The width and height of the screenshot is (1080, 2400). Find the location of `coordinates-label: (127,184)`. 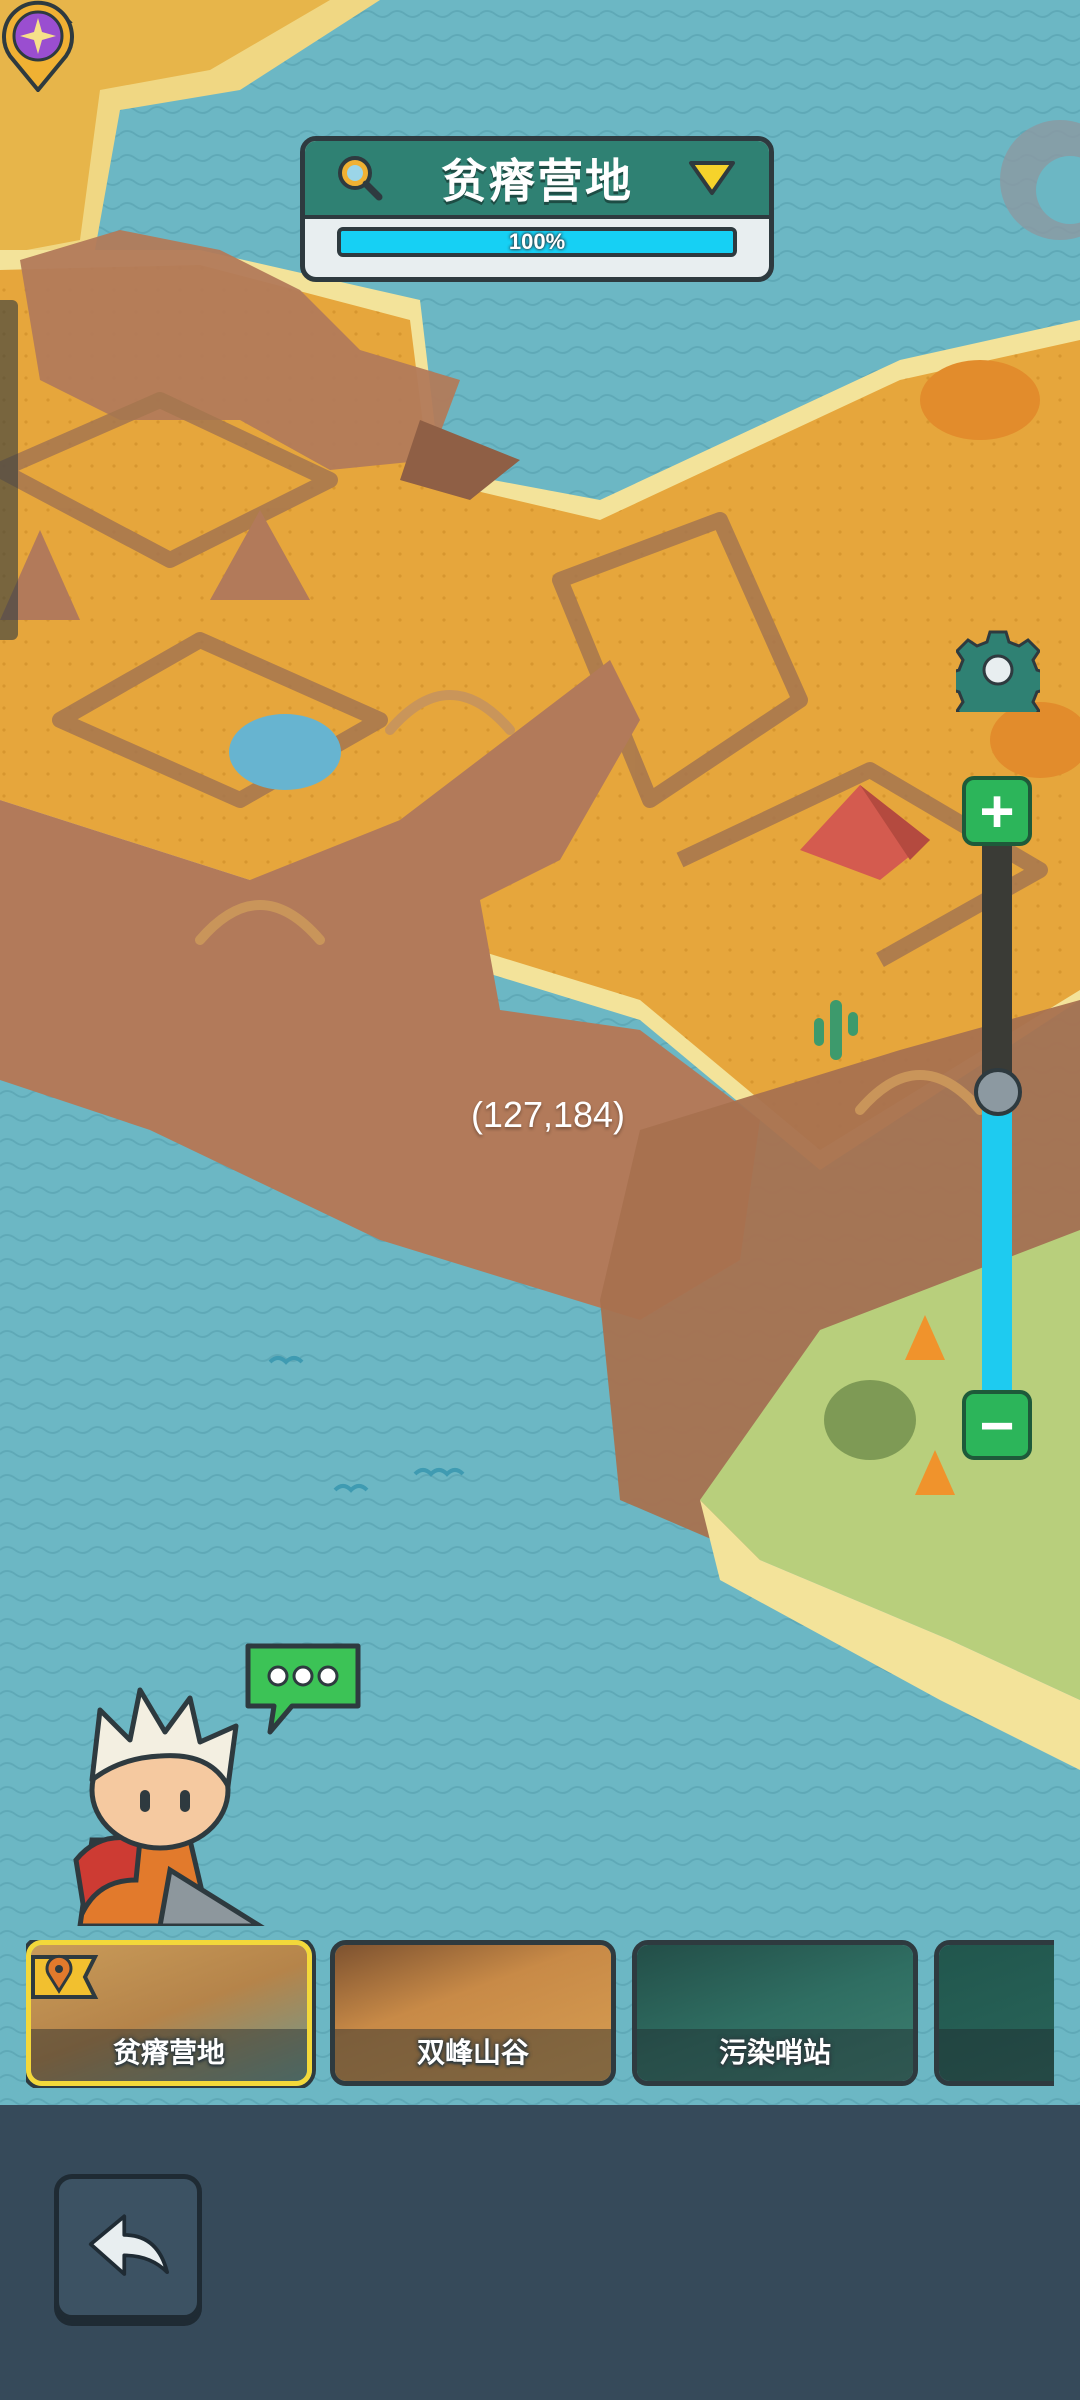

coordinates-label: (127,184) is located at coordinates (548, 1114).